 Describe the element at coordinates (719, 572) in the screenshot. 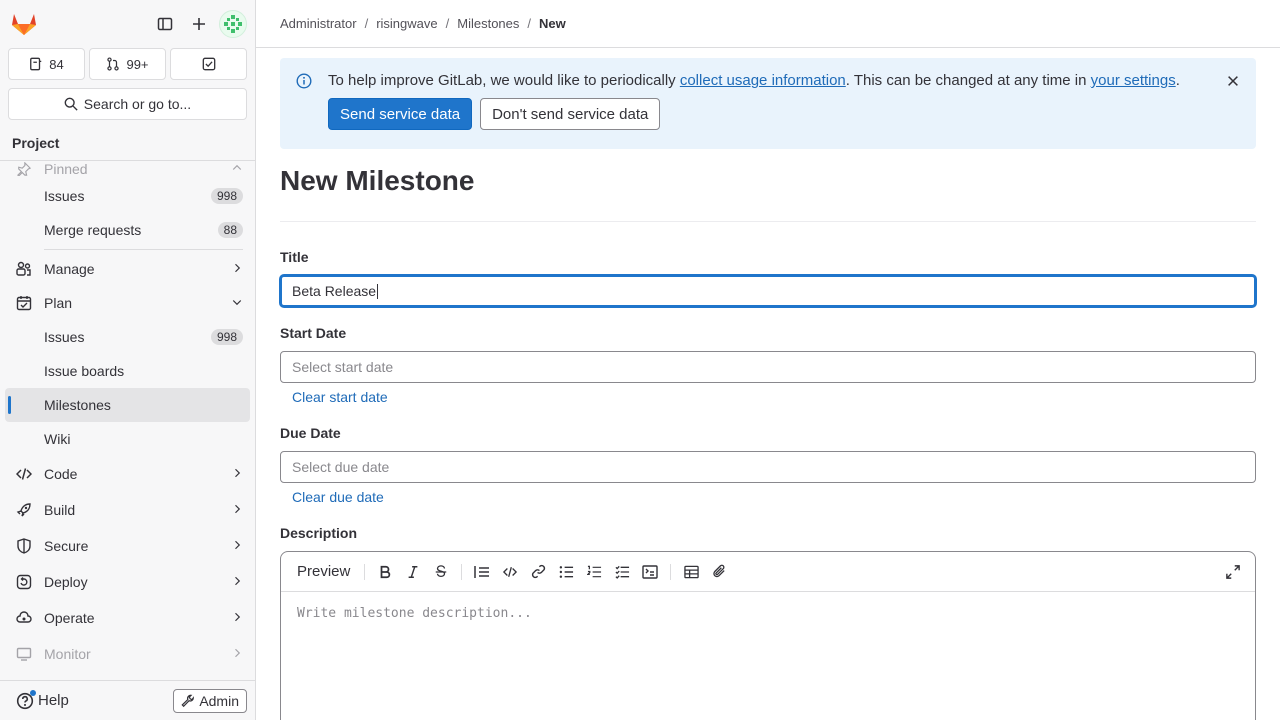

I see `attachment-icon` at that location.